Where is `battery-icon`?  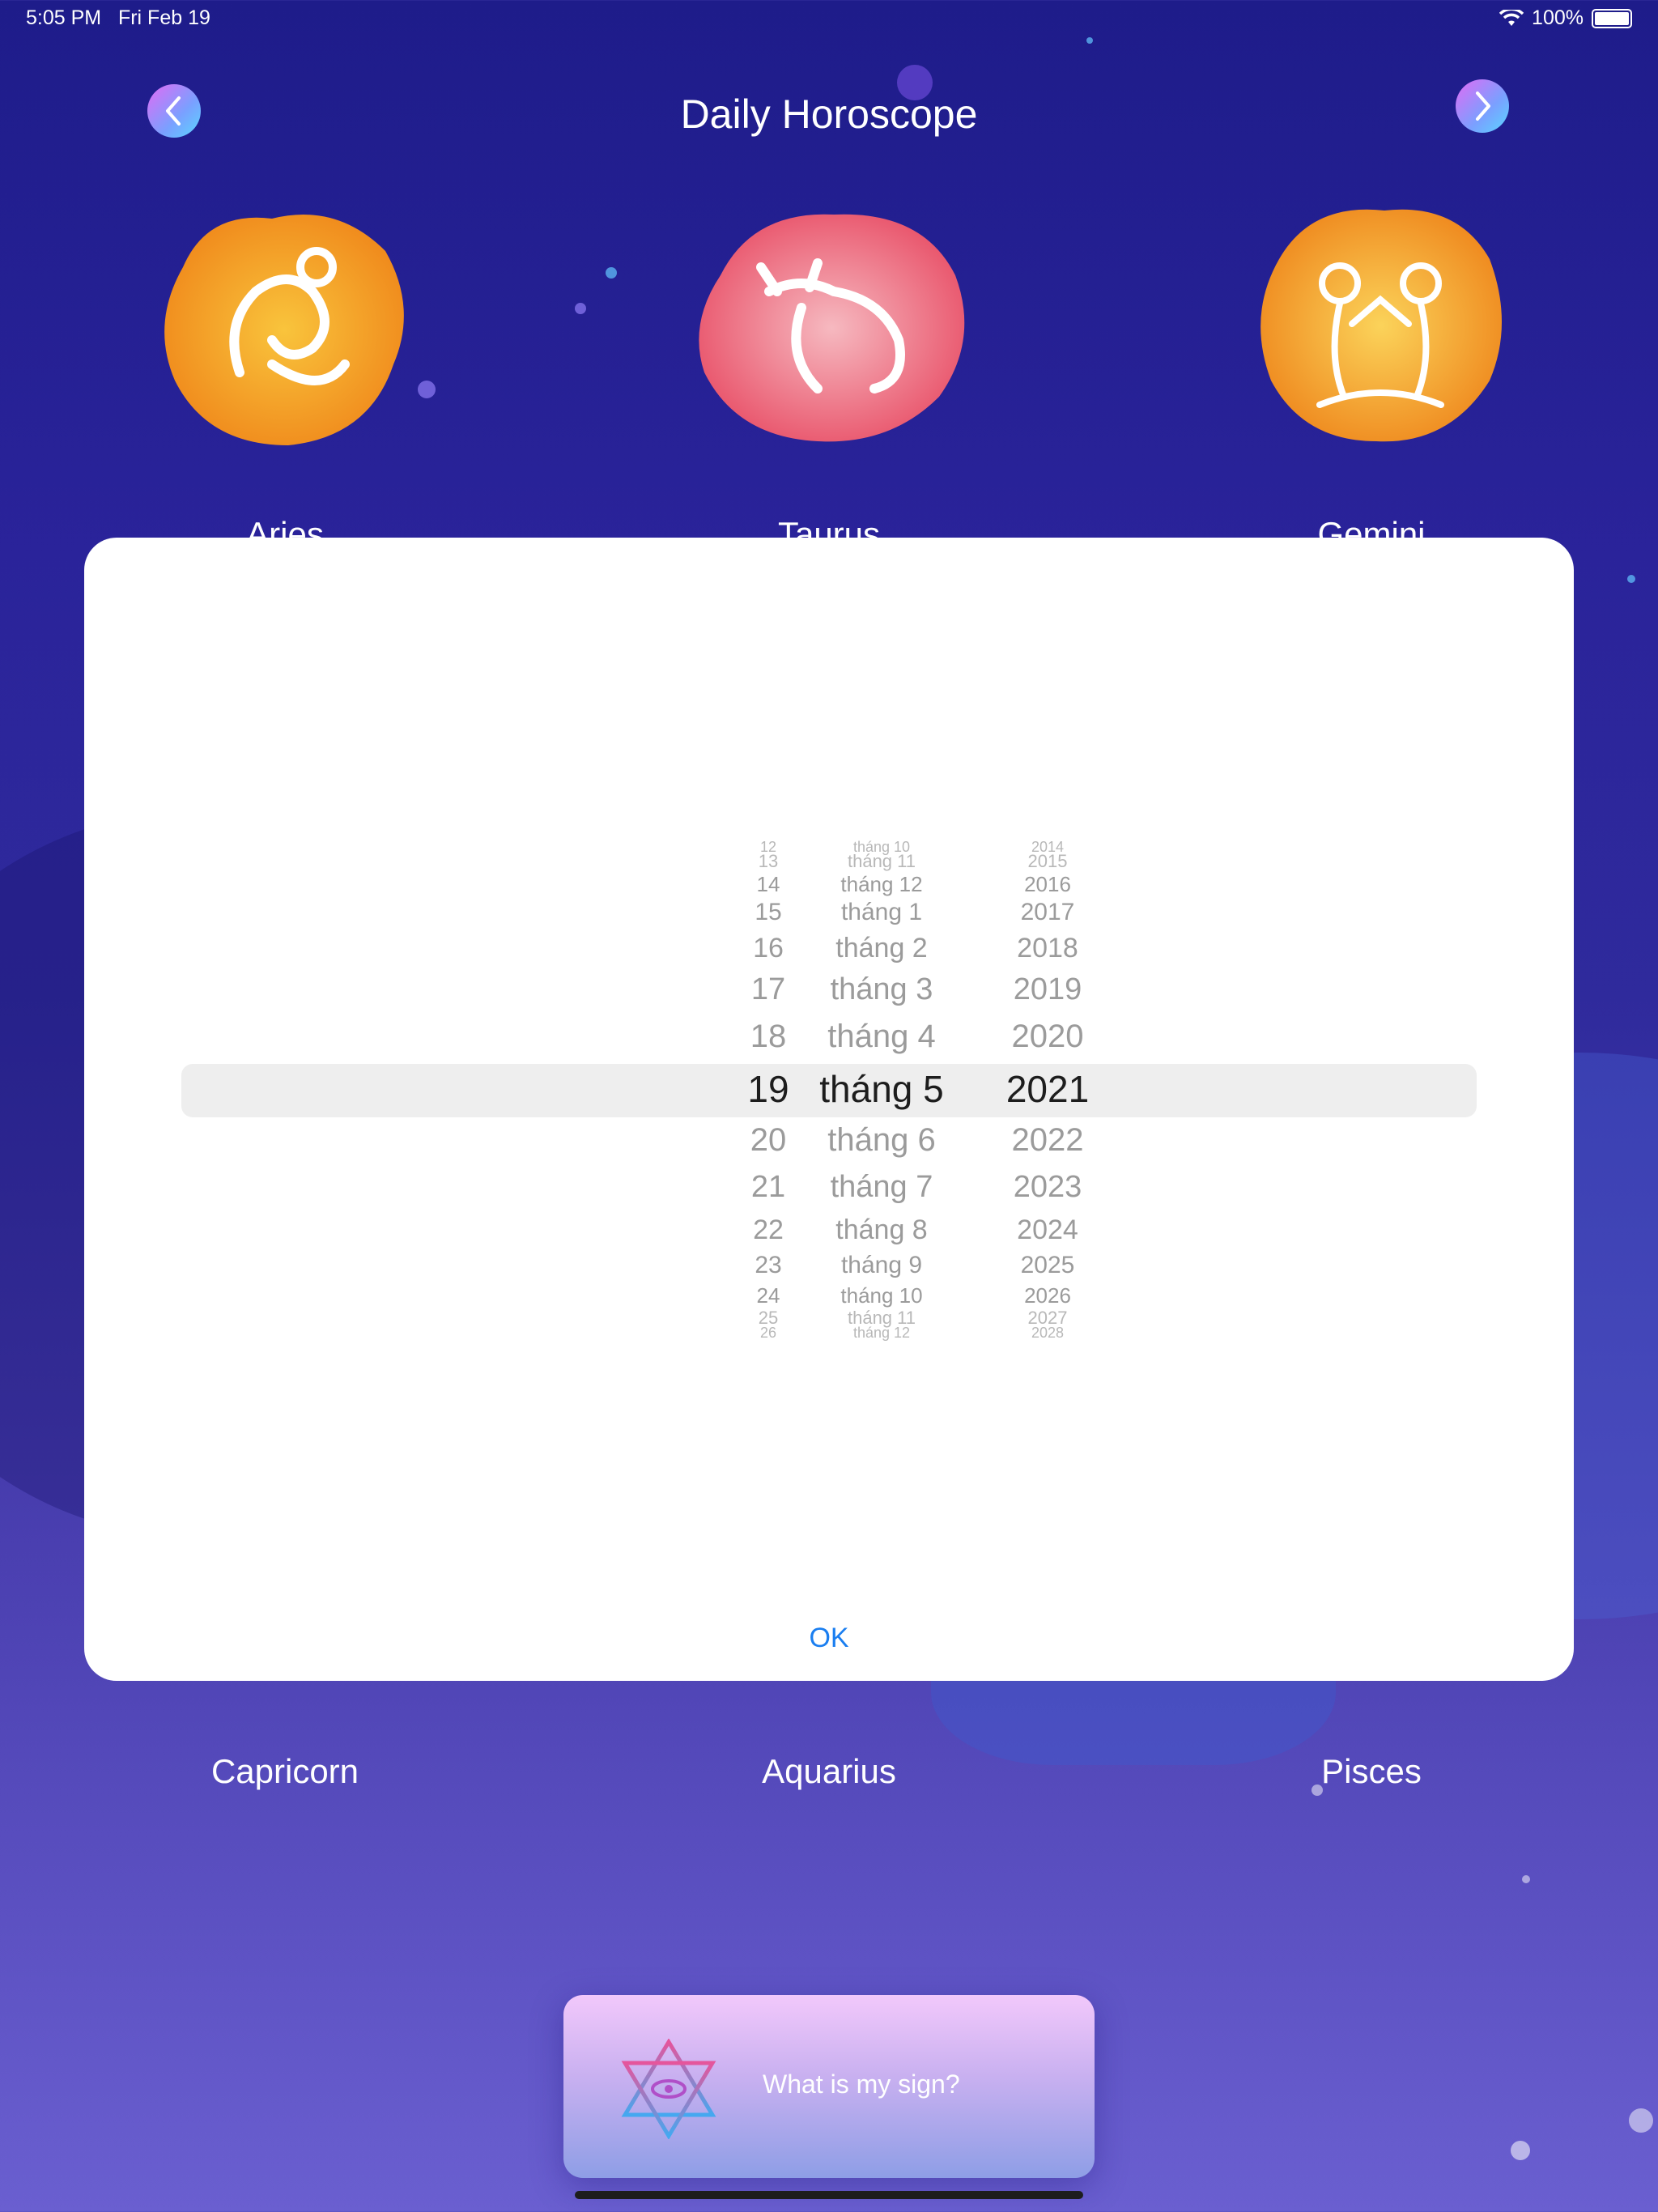 battery-icon is located at coordinates (1612, 18).